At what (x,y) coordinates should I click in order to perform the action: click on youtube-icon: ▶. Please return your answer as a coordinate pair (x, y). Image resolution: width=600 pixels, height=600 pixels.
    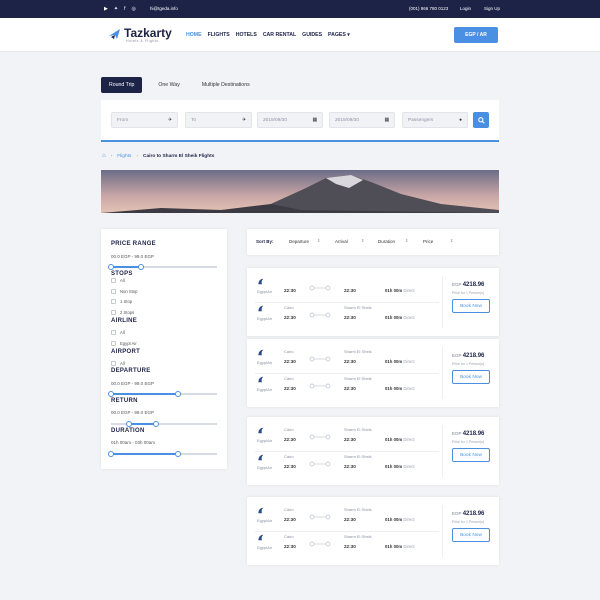
    Looking at the image, I should click on (106, 9).